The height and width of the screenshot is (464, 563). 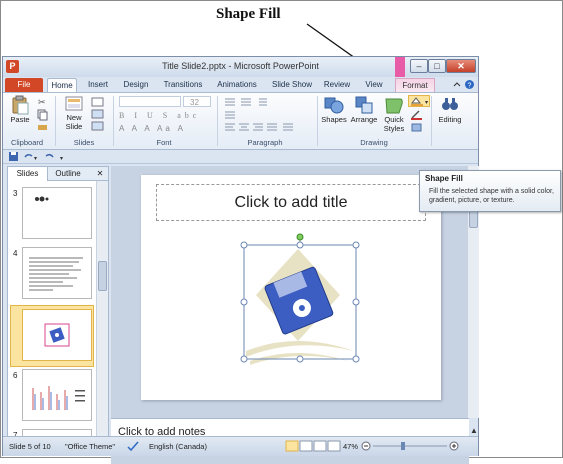 I want to click on tooltip-title: Shape Fill, so click(x=444, y=178).